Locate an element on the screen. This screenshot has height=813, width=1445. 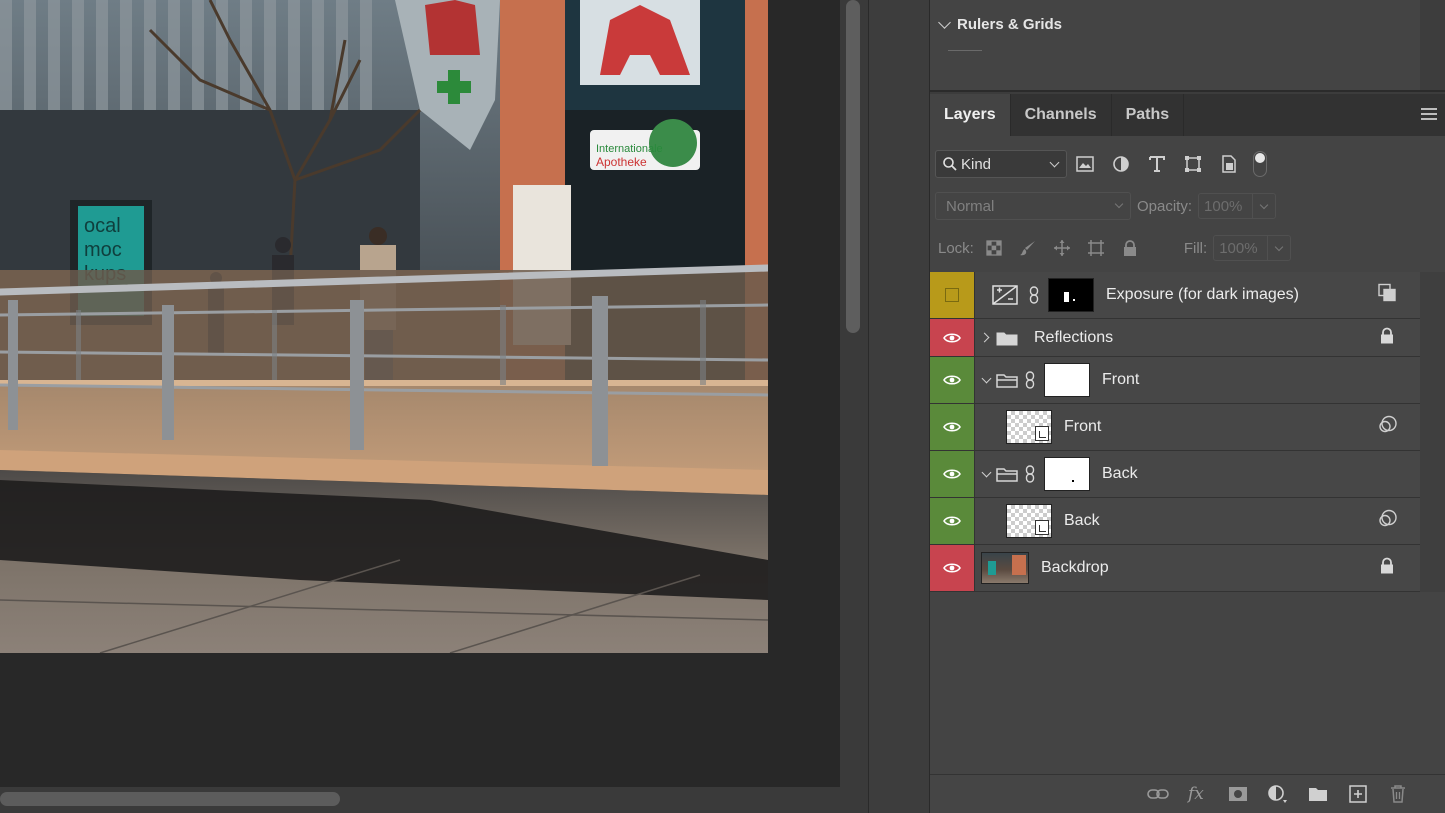
folder-open-icon is located at coordinates (1007, 381).